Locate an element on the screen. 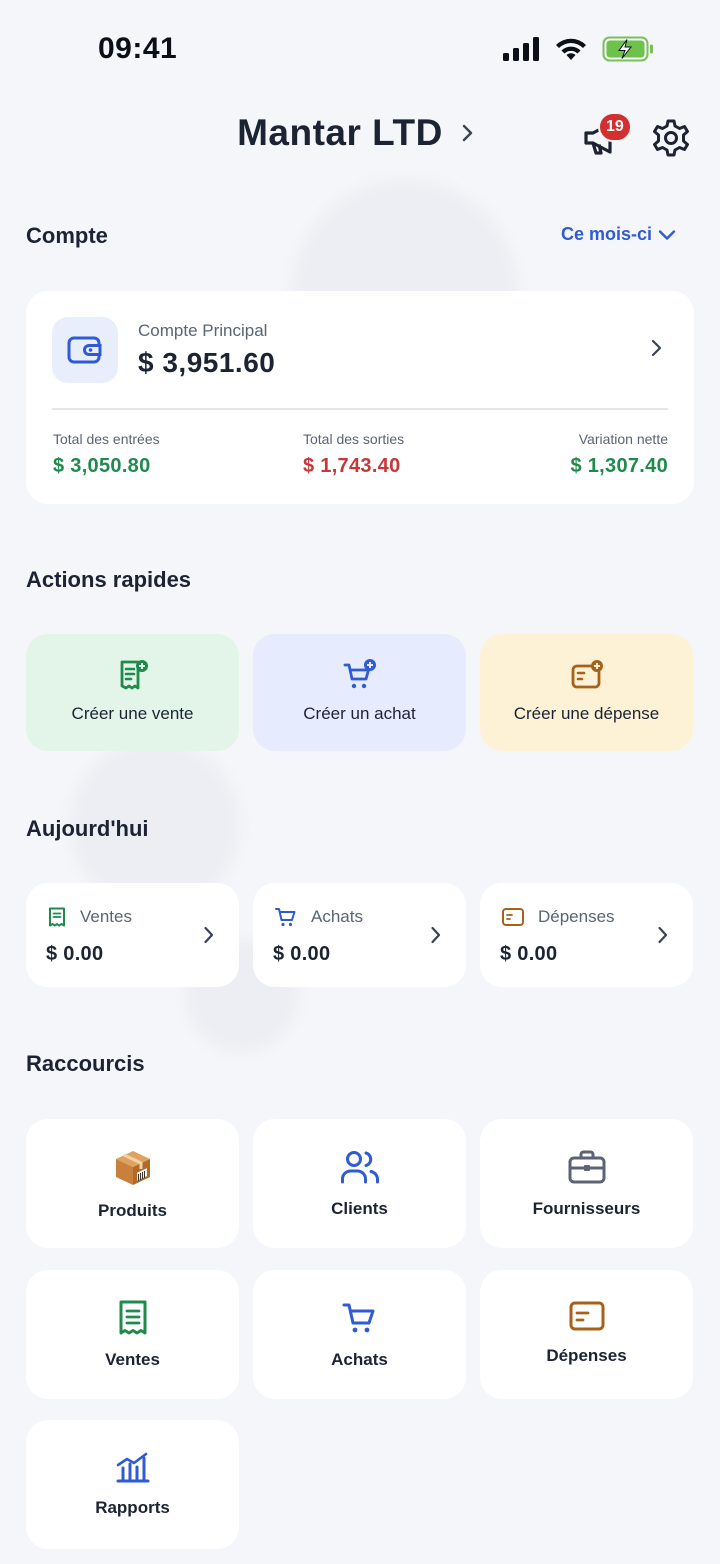  shortcut-label: Dépenses is located at coordinates (586, 1355).